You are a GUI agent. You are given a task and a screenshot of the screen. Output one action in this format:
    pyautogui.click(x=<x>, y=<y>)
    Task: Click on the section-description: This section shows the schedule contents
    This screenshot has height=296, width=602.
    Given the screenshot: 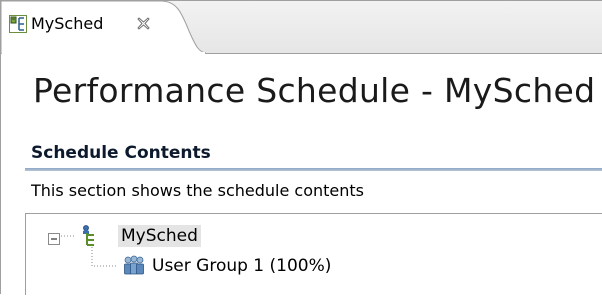 What is the action you would take?
    pyautogui.click(x=197, y=190)
    